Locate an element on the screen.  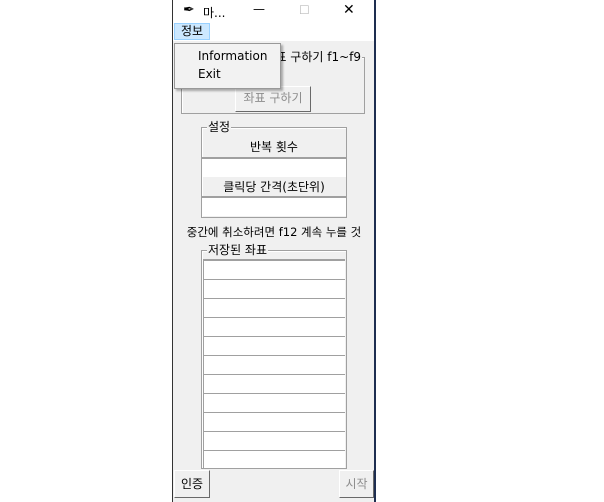
interval-label: 클릭당 간격(초단위) is located at coordinates (274, 187).